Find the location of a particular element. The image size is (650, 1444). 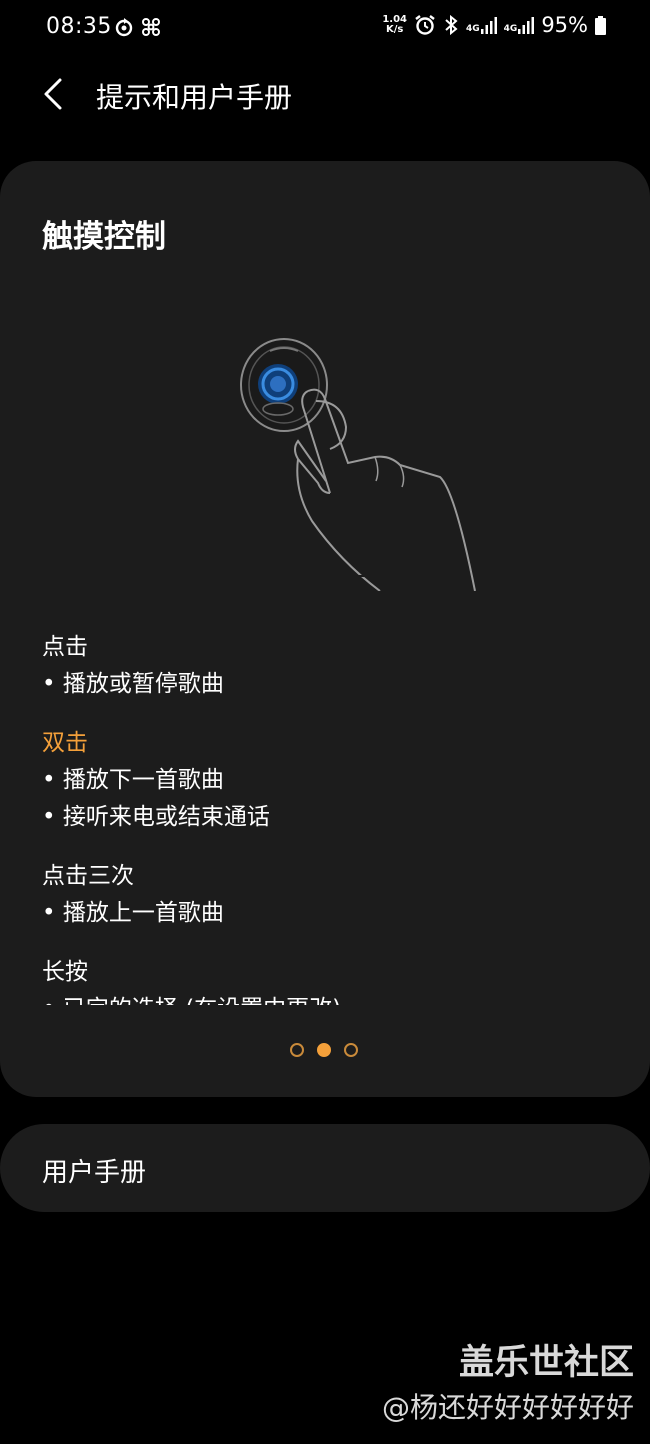

header: 提示和用户手册 is located at coordinates (325, 95).